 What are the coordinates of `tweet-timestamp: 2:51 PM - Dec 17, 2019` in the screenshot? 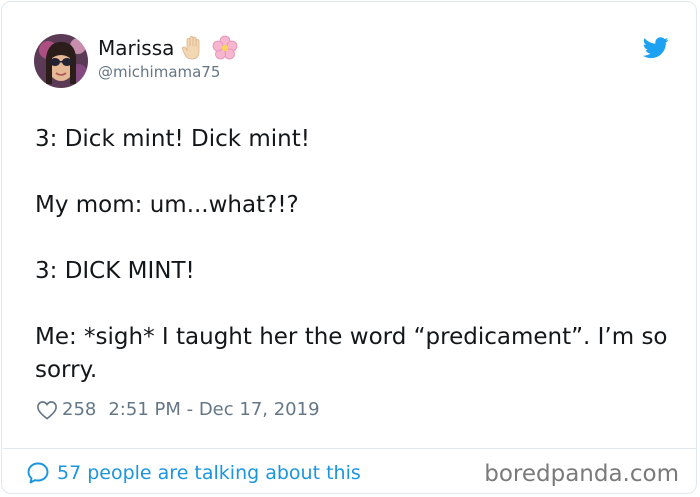 It's located at (213, 409).